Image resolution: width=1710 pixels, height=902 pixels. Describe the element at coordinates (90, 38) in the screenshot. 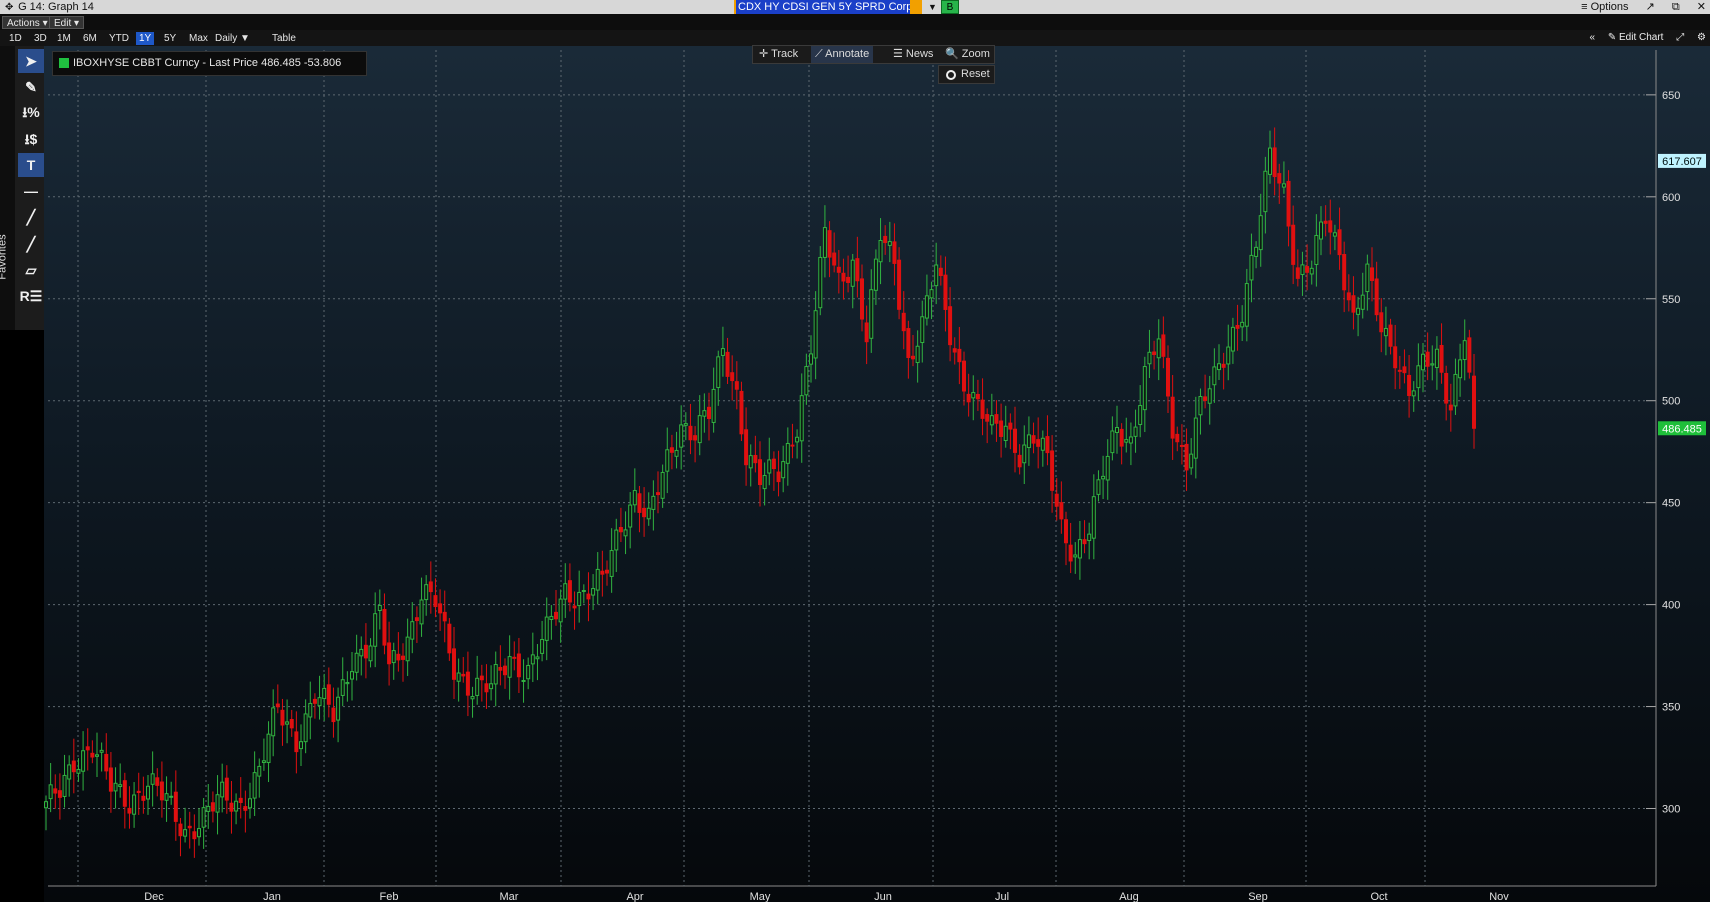

I see `range-6m: 6M` at that location.